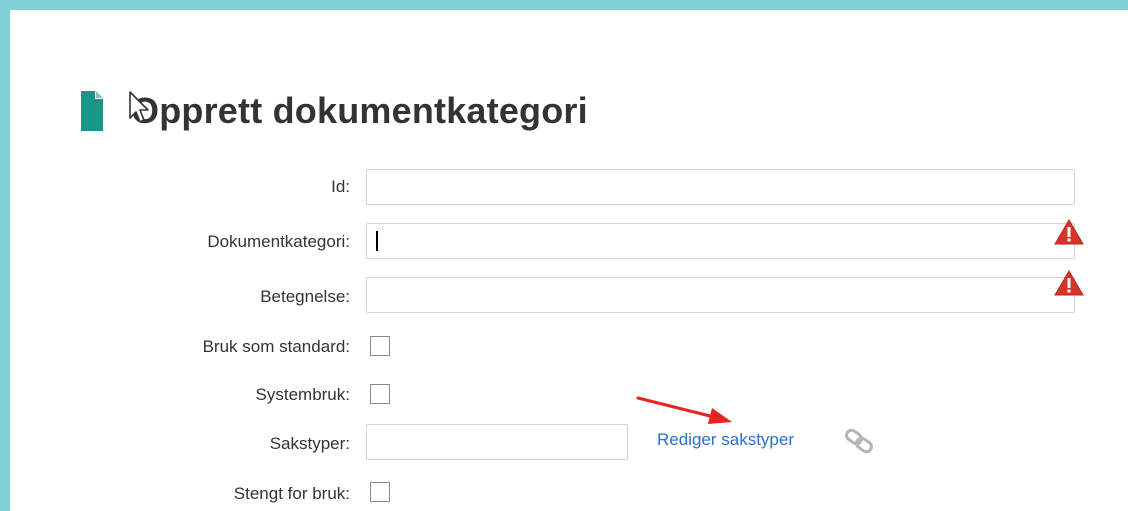 This screenshot has height=511, width=1128. I want to click on dokumentkategori-field, so click(720, 241).